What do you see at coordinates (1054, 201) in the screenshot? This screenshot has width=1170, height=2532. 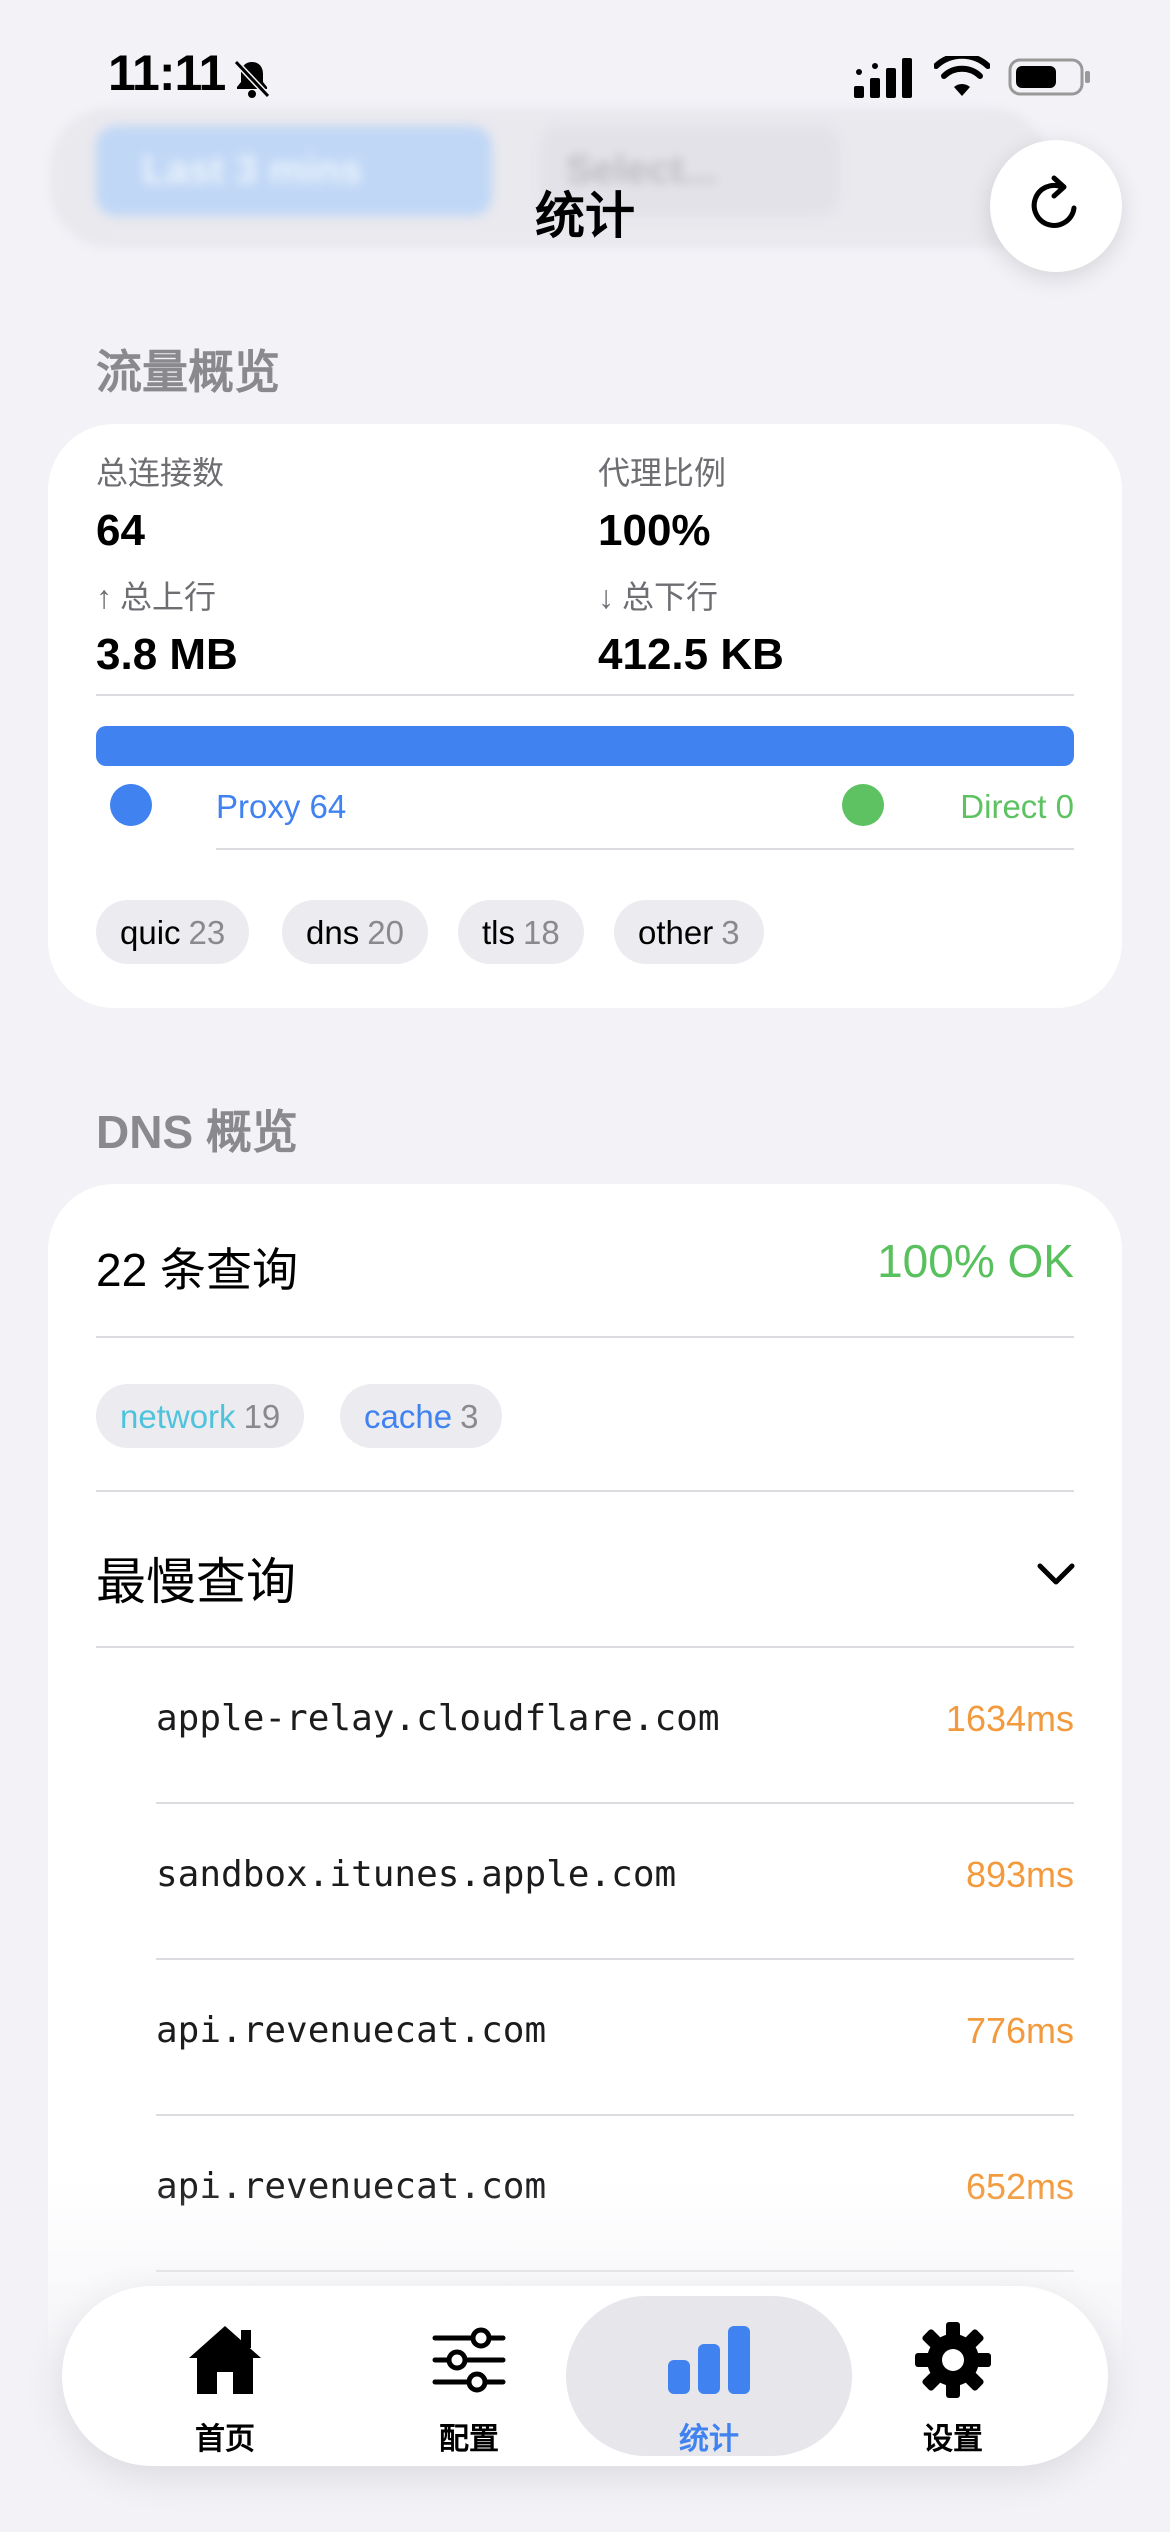 I see `refresh-icon` at bounding box center [1054, 201].